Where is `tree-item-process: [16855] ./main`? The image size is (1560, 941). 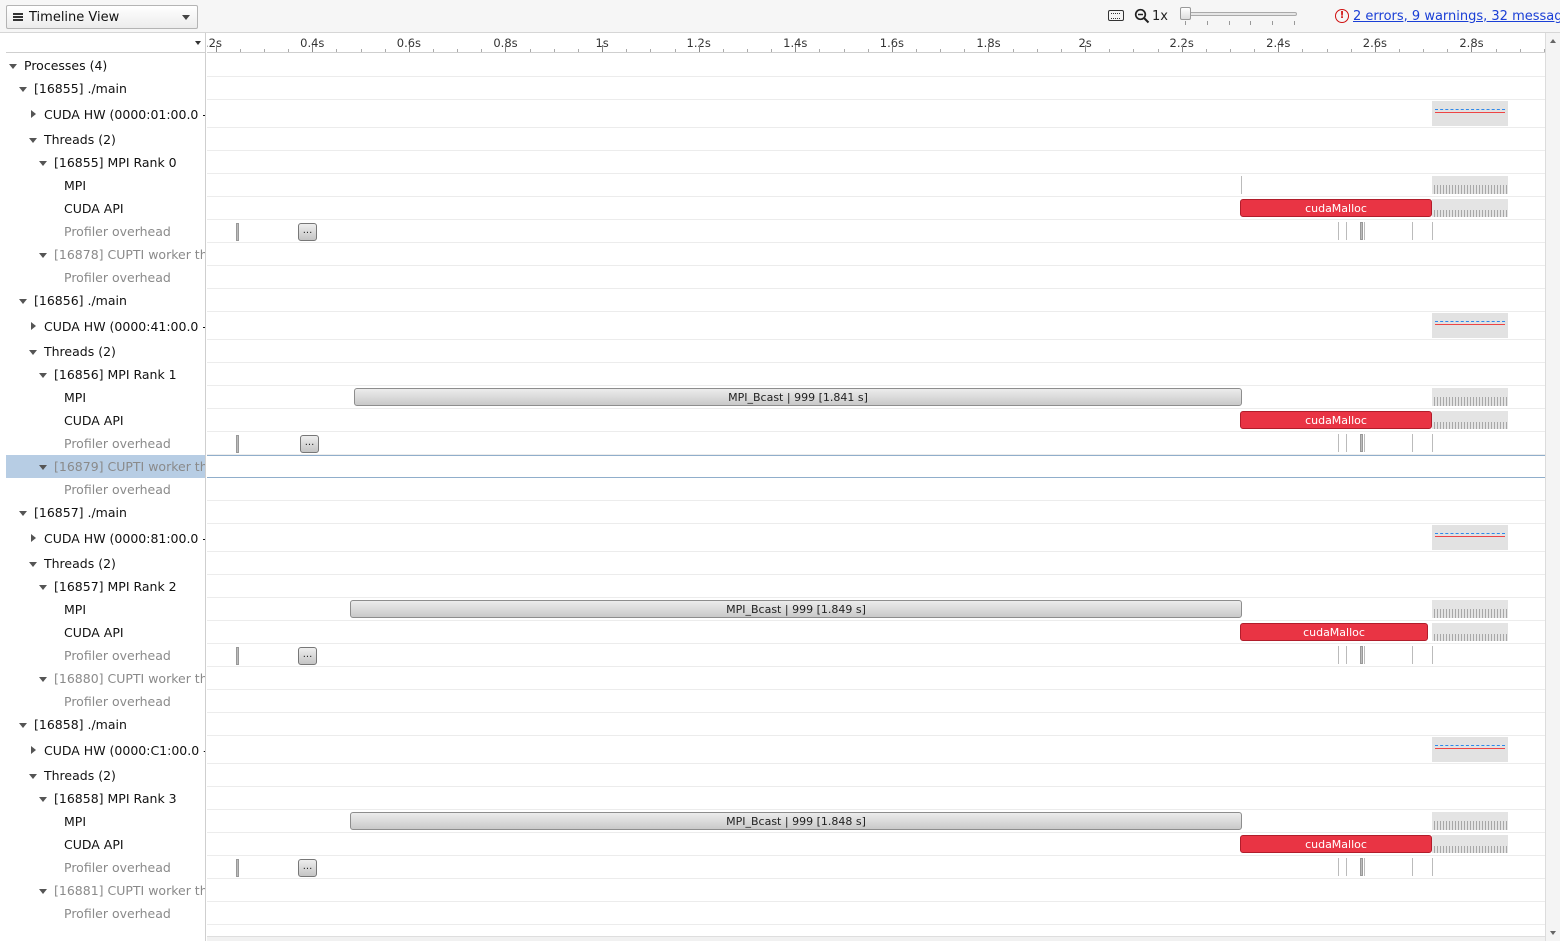
tree-item-process: [16855] ./main is located at coordinates (105, 88).